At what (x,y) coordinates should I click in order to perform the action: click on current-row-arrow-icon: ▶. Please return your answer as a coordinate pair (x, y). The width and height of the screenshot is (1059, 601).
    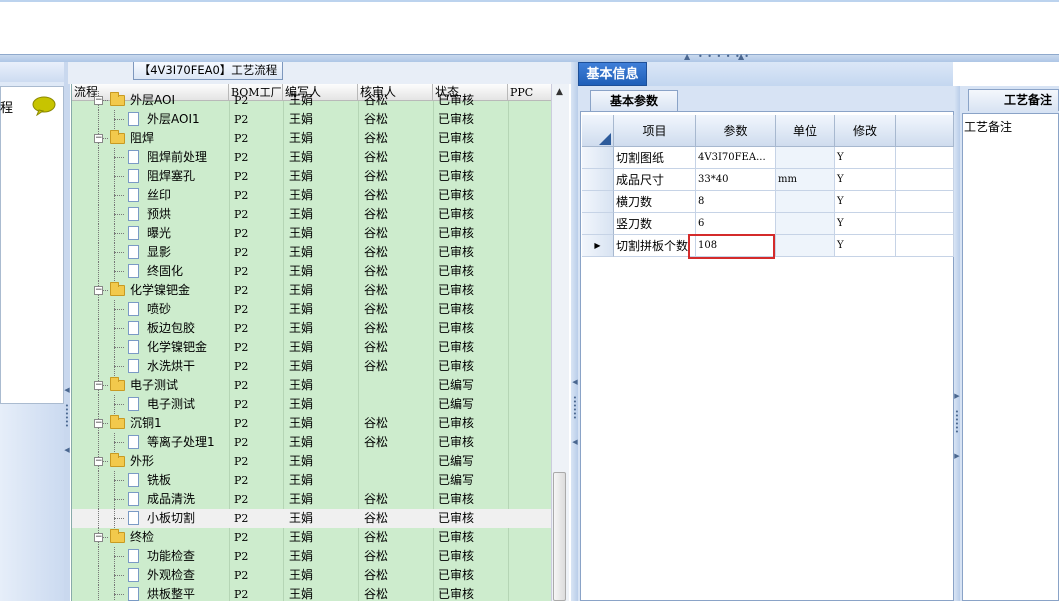
    Looking at the image, I should click on (597, 245).